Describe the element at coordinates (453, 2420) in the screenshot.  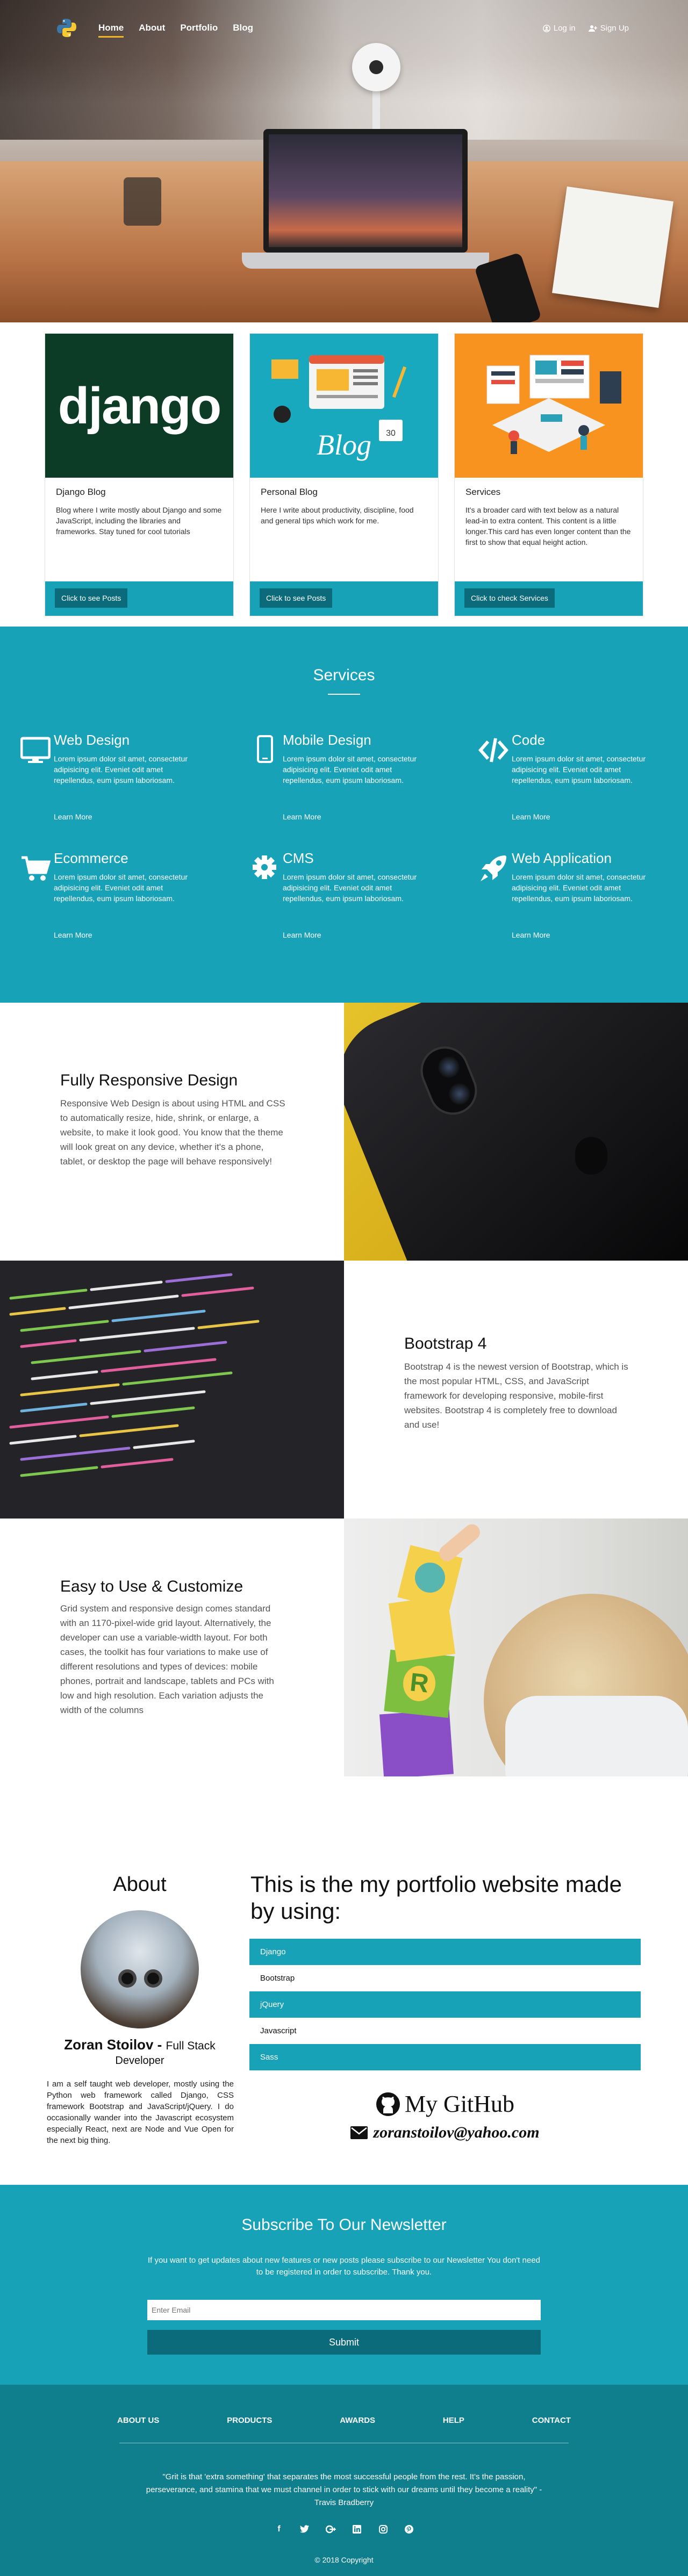
I see `footer-link-help: HELP` at that location.